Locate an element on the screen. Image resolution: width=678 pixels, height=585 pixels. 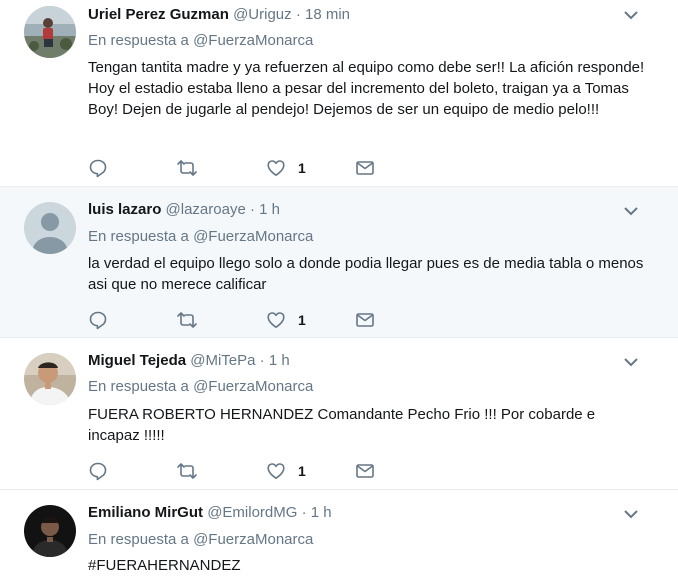
user-handle: @lazaroaye is located at coordinates (206, 209).